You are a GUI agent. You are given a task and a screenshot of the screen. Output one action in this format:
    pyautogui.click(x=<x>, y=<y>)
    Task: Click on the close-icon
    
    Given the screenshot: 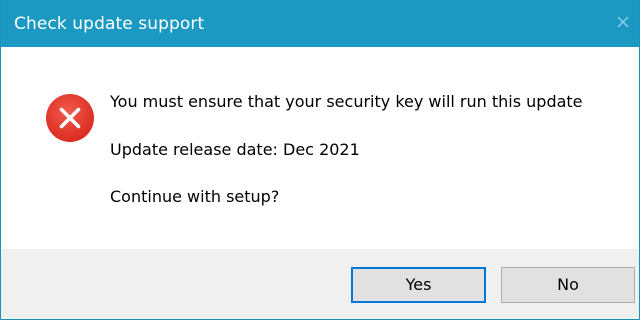 What is the action you would take?
    pyautogui.click(x=623, y=22)
    